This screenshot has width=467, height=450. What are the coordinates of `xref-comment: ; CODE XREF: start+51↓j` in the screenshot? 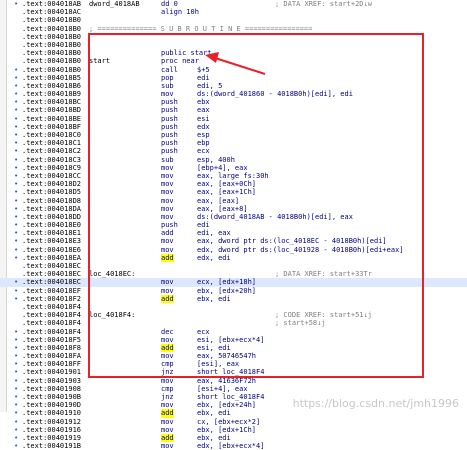 It's located at (323, 315).